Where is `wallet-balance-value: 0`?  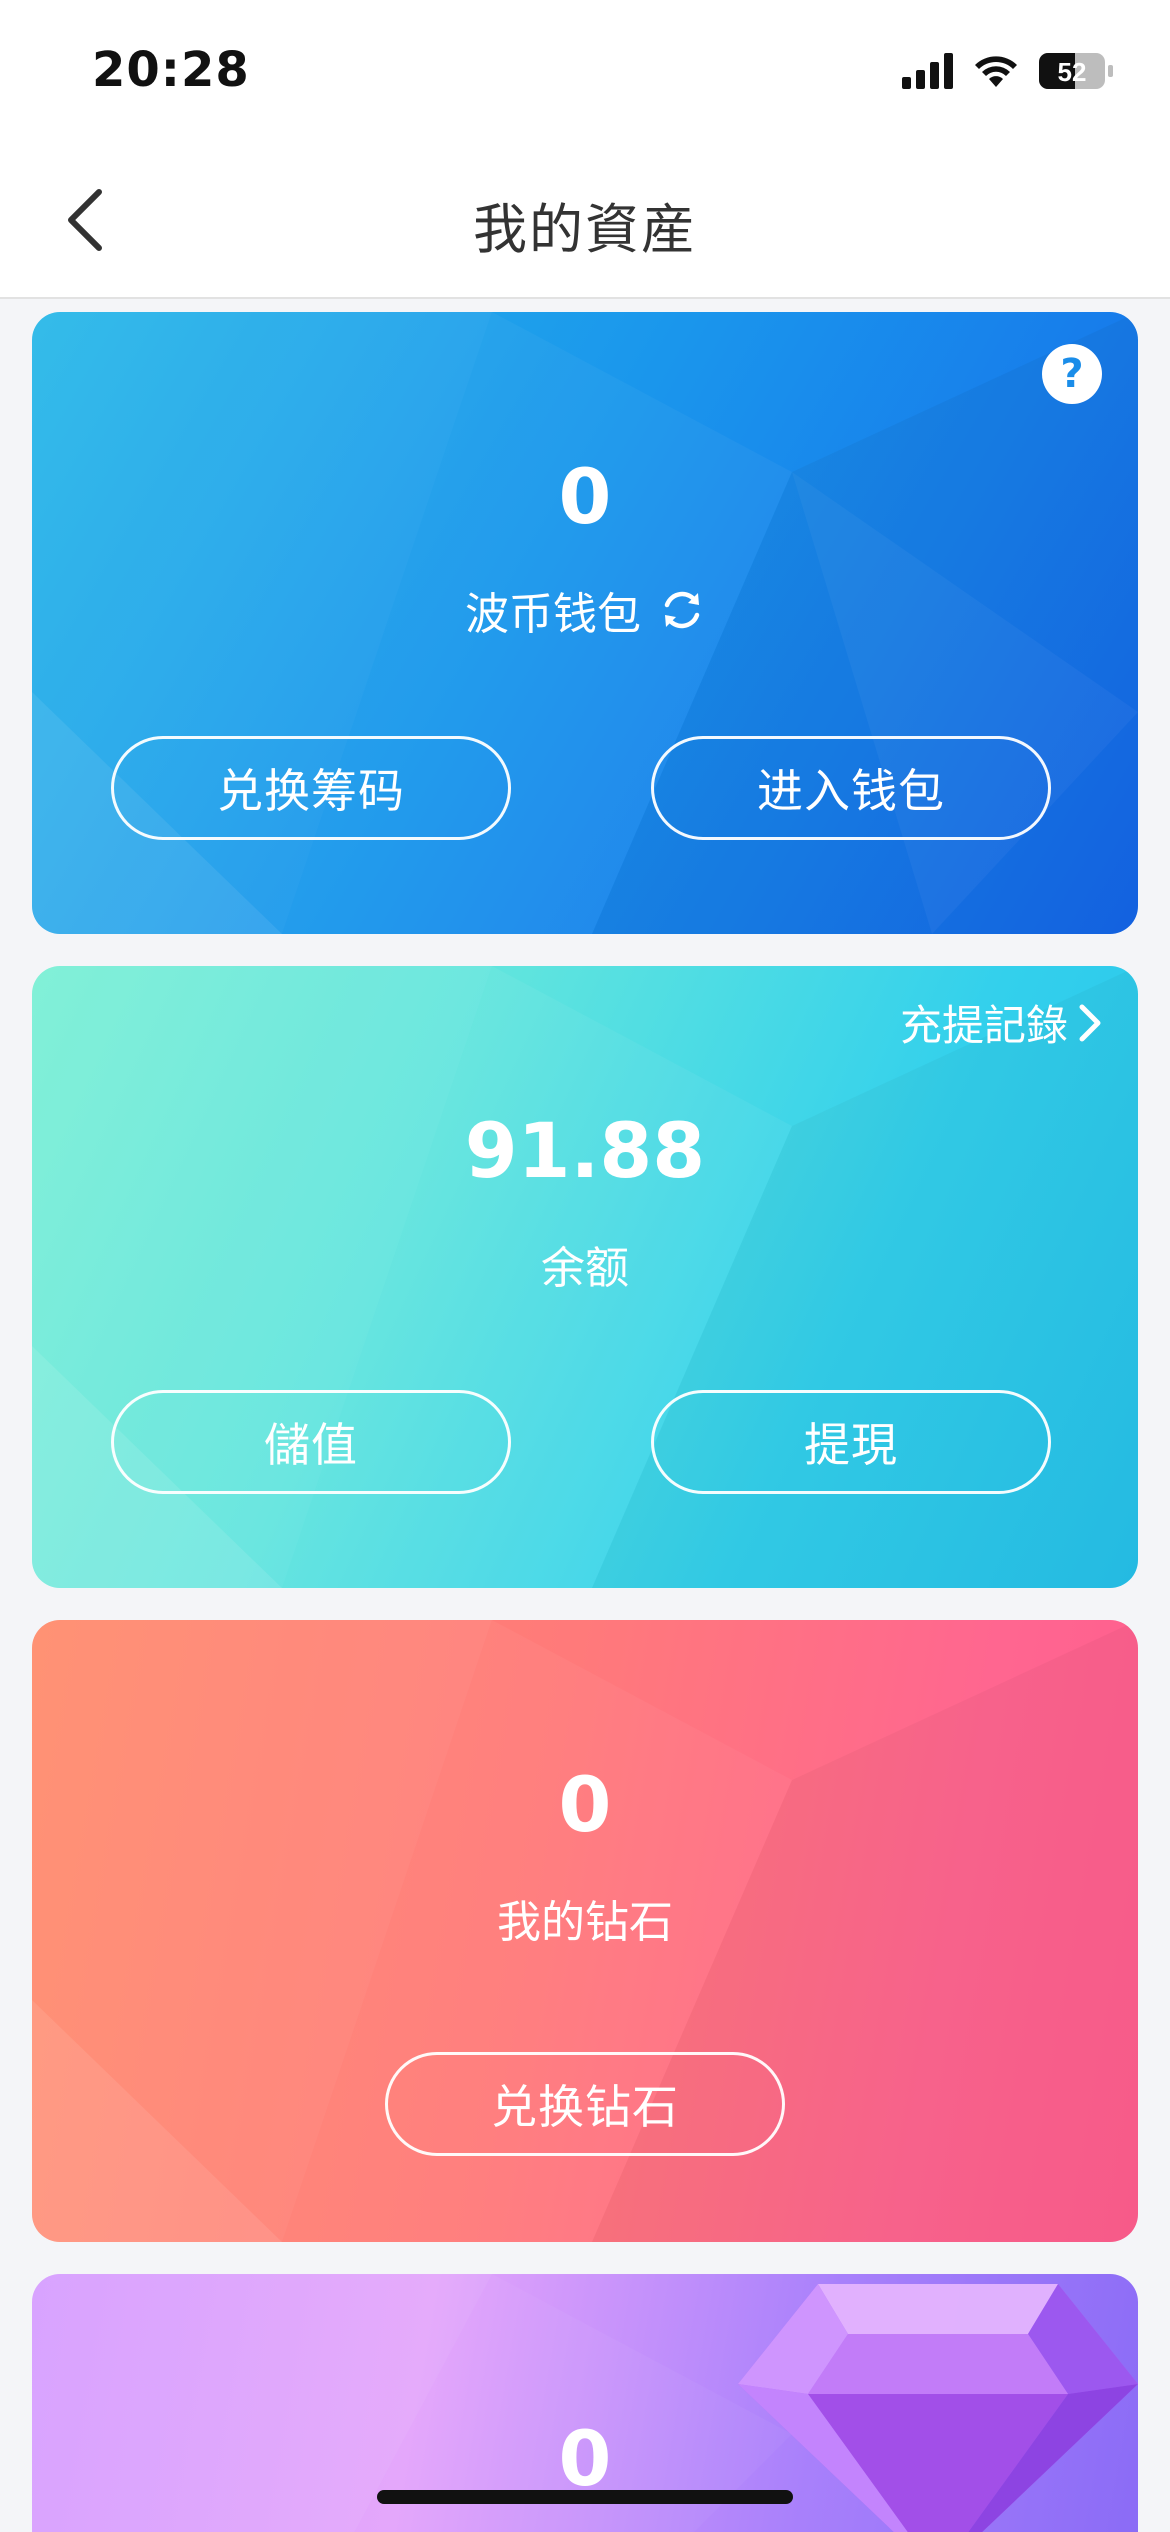 wallet-balance-value: 0 is located at coordinates (585, 496).